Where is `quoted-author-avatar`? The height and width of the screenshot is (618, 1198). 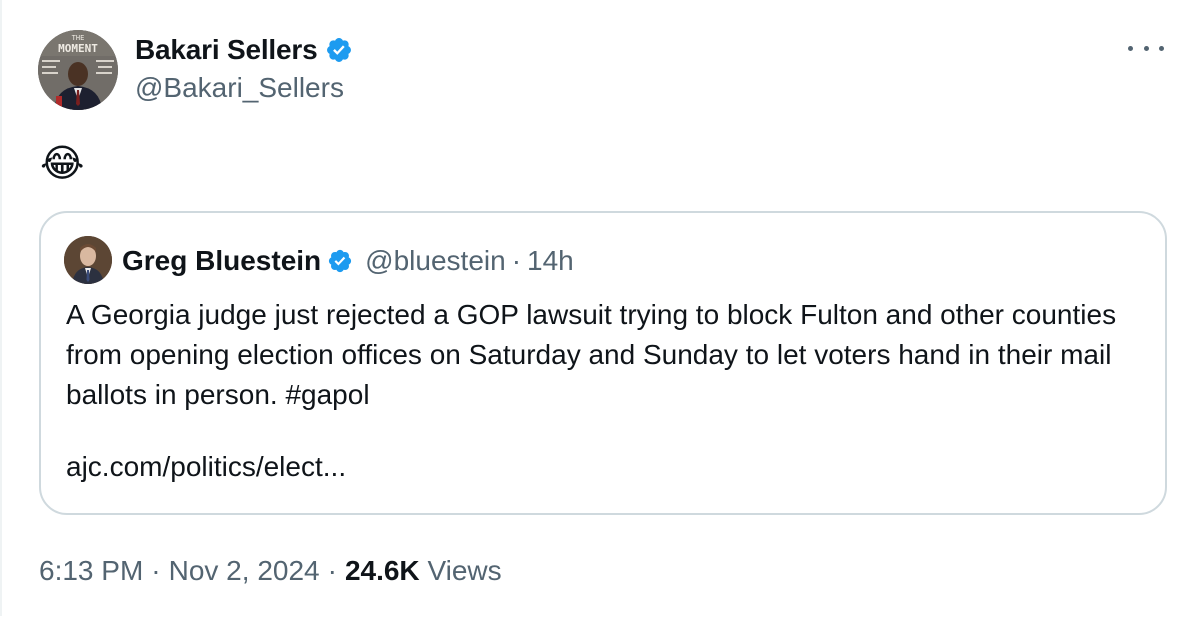 quoted-author-avatar is located at coordinates (88, 260).